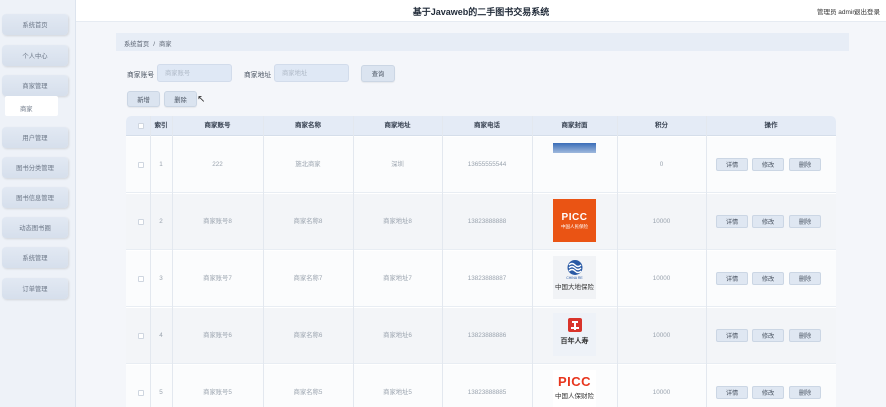 This screenshot has height=407, width=886. I want to click on sidebar-item-orders: 订单管理, so click(35, 288).